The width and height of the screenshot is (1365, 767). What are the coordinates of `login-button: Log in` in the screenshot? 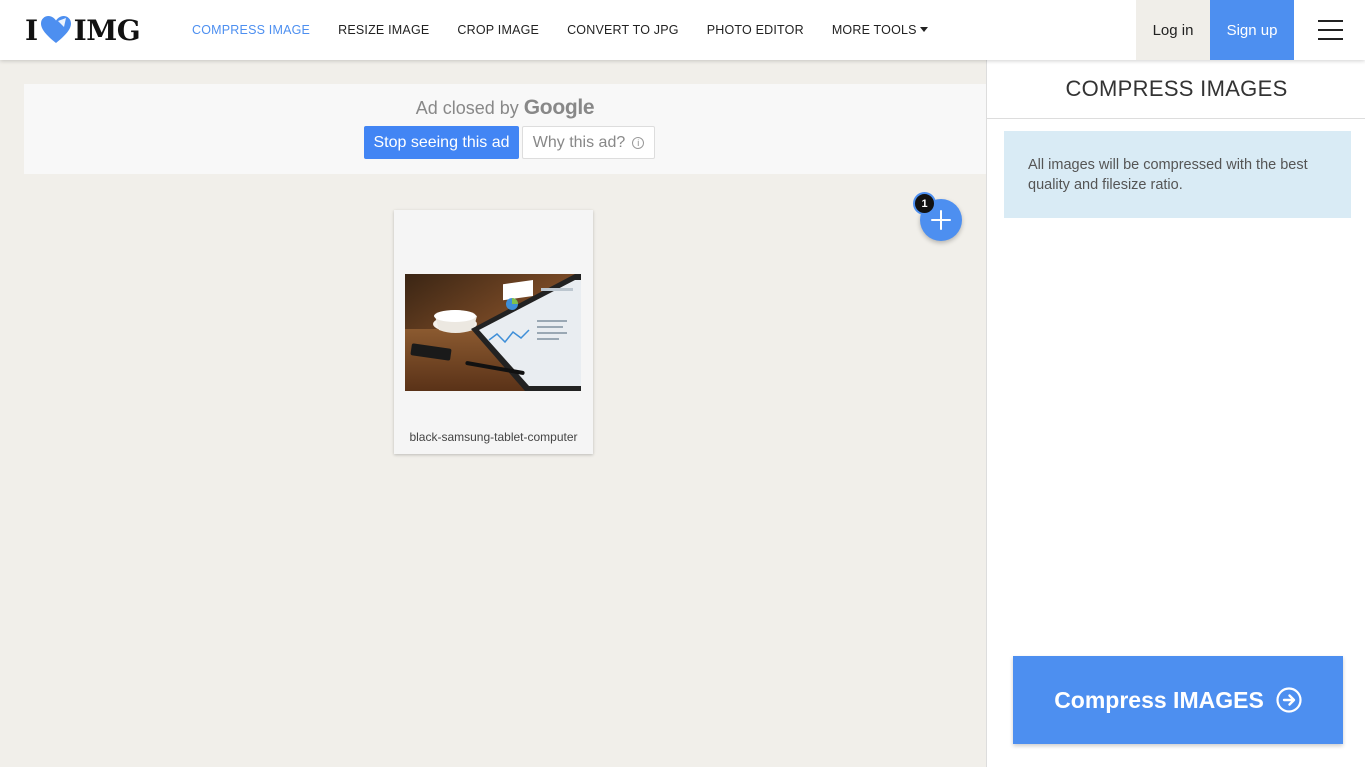 It's located at (1173, 30).